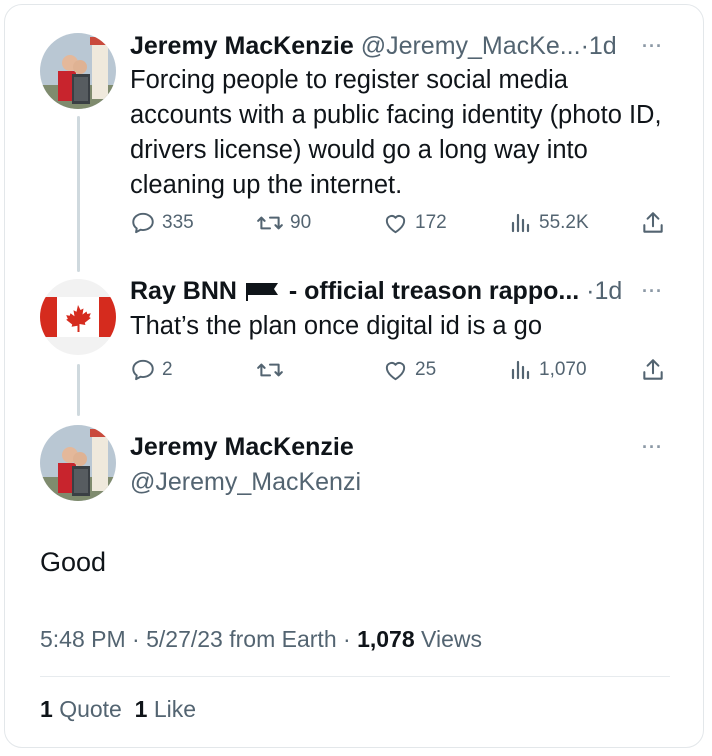  I want to click on retweet-button, so click(273, 370).